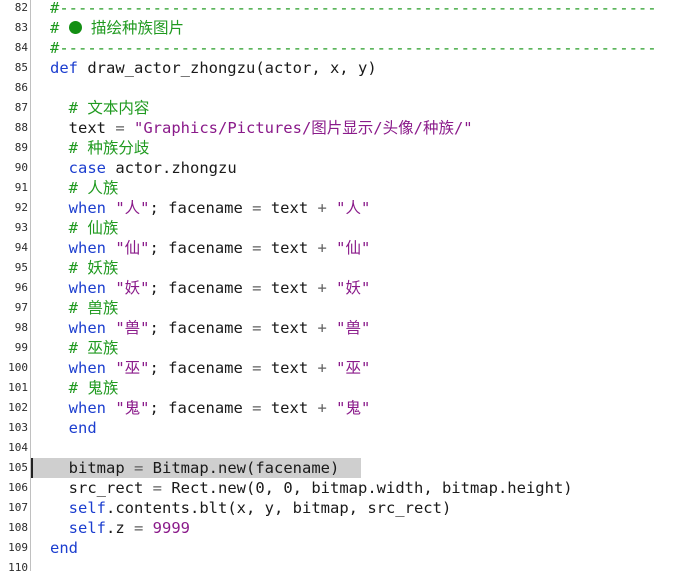  Describe the element at coordinates (167, 68) in the screenshot. I see `identifier-token: draw_actor_zhongzu` at that location.